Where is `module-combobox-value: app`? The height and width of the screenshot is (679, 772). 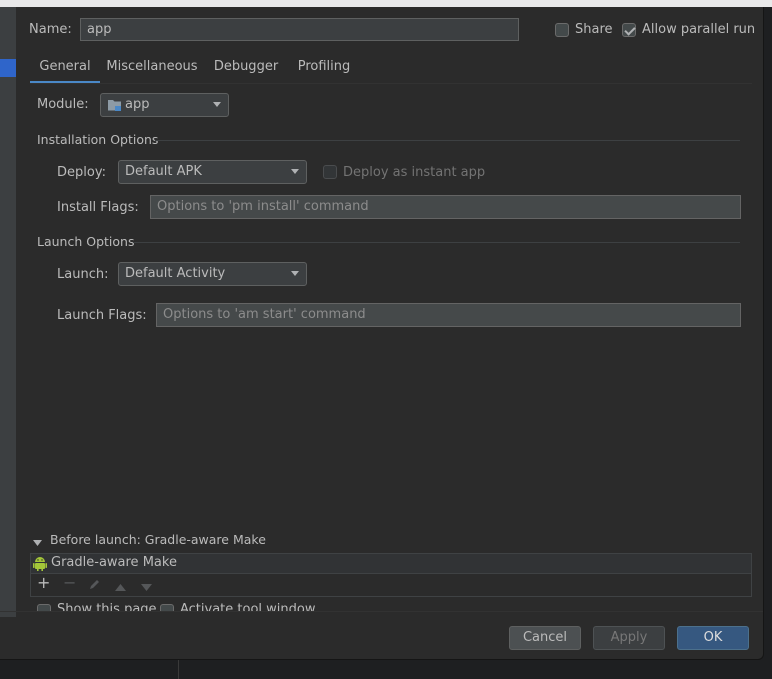
module-combobox-value: app is located at coordinates (137, 104).